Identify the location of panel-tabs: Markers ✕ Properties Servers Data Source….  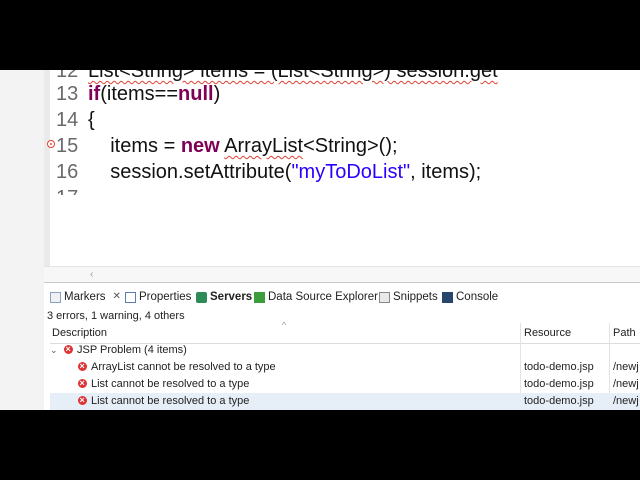
(342, 297).